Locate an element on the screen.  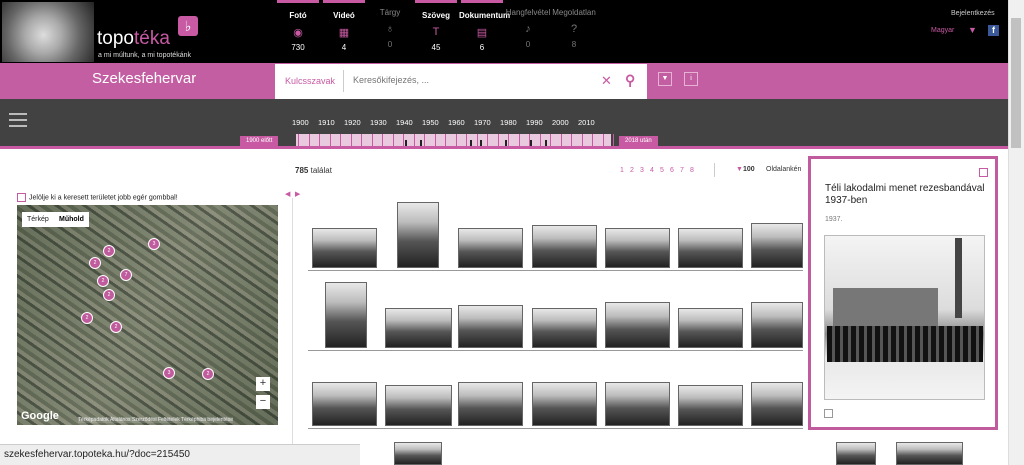
info-button: i is located at coordinates (691, 79).